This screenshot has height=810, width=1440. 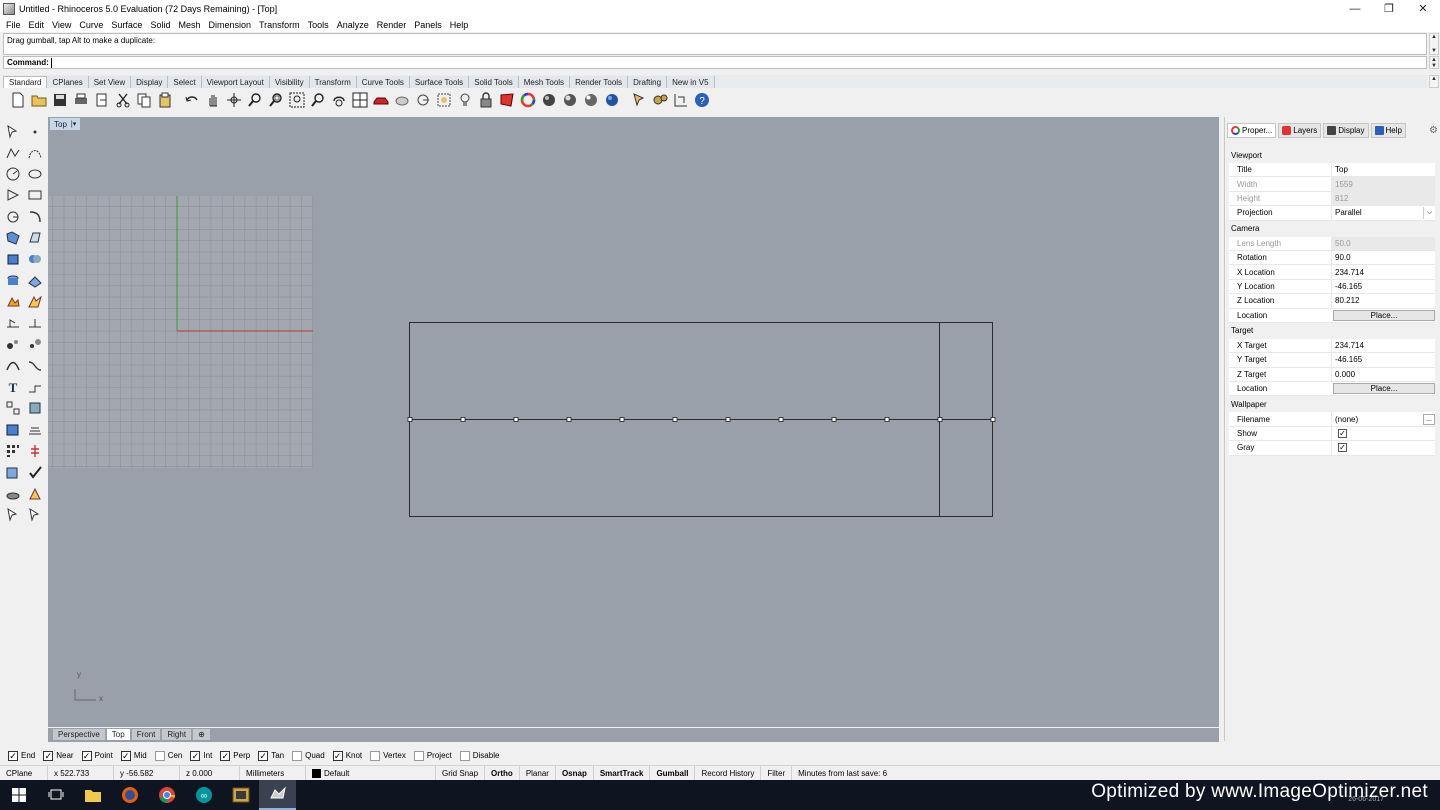 I want to click on firefox-icon, so click(x=129, y=795).